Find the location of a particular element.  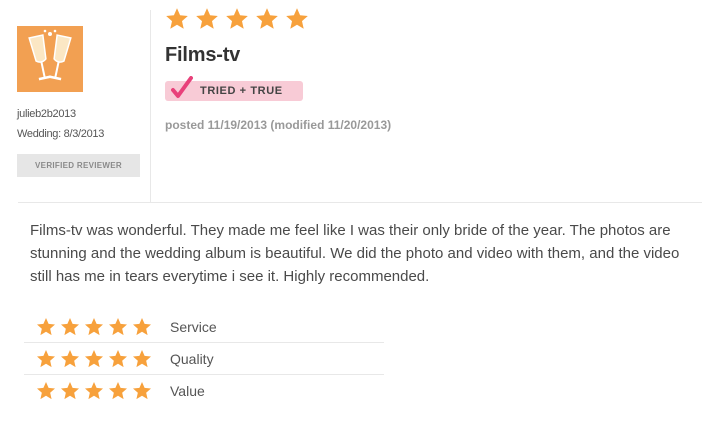

tried-true-badge: TRIED + TRUE is located at coordinates (234, 88).